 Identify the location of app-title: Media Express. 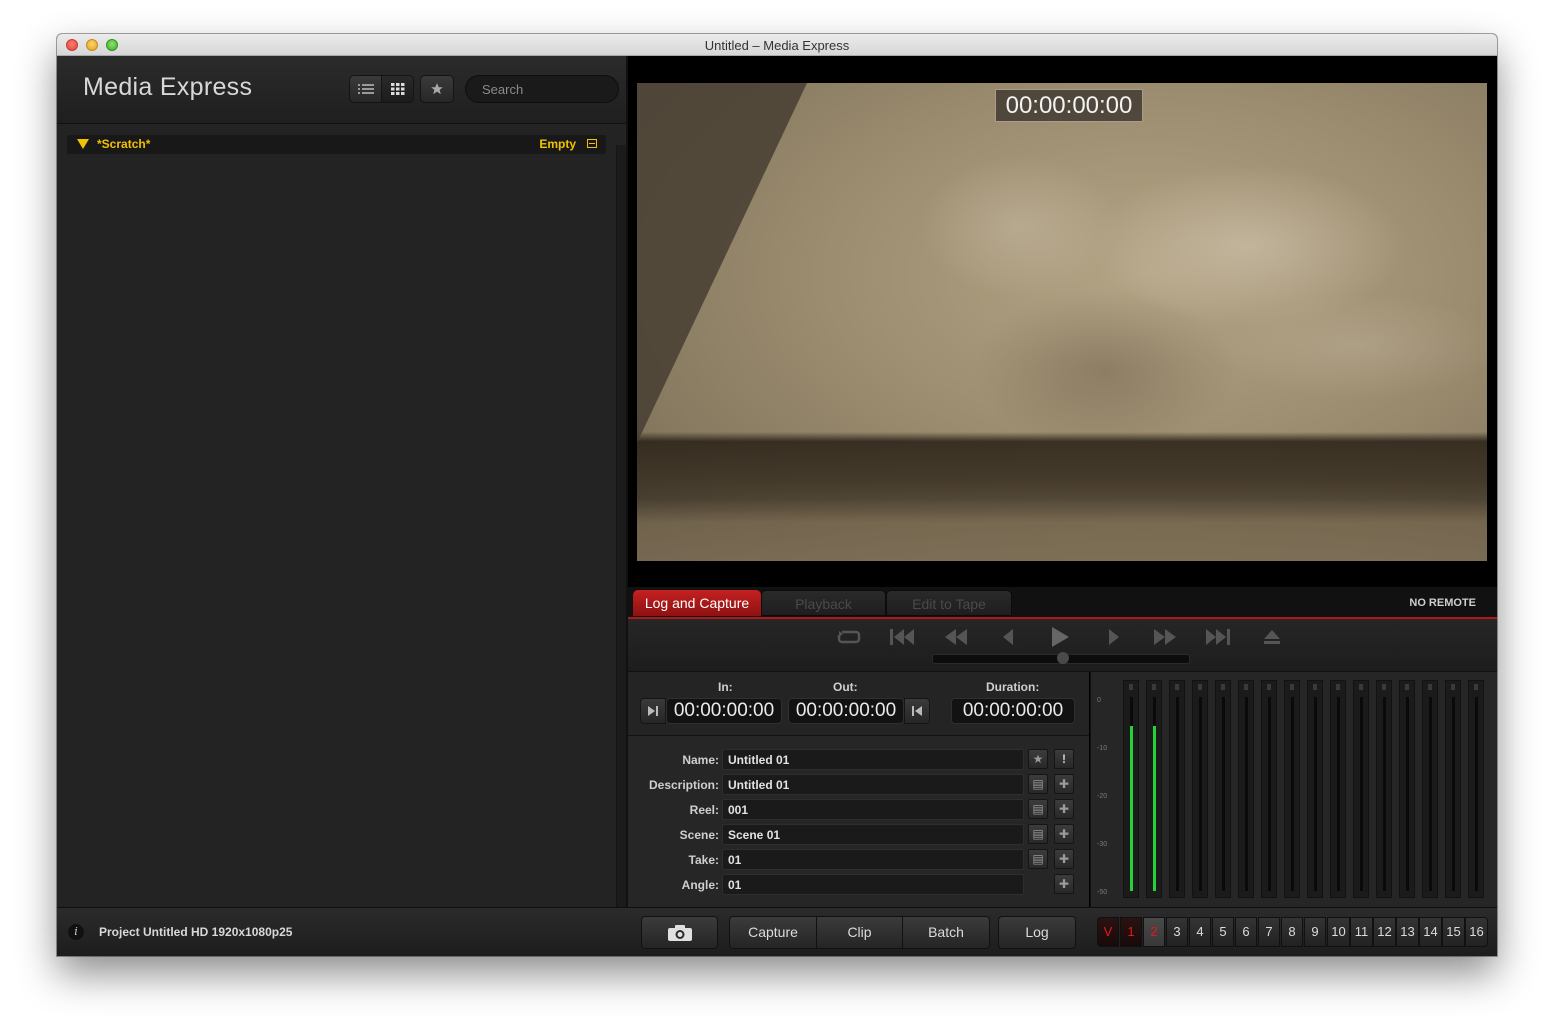
(168, 87).